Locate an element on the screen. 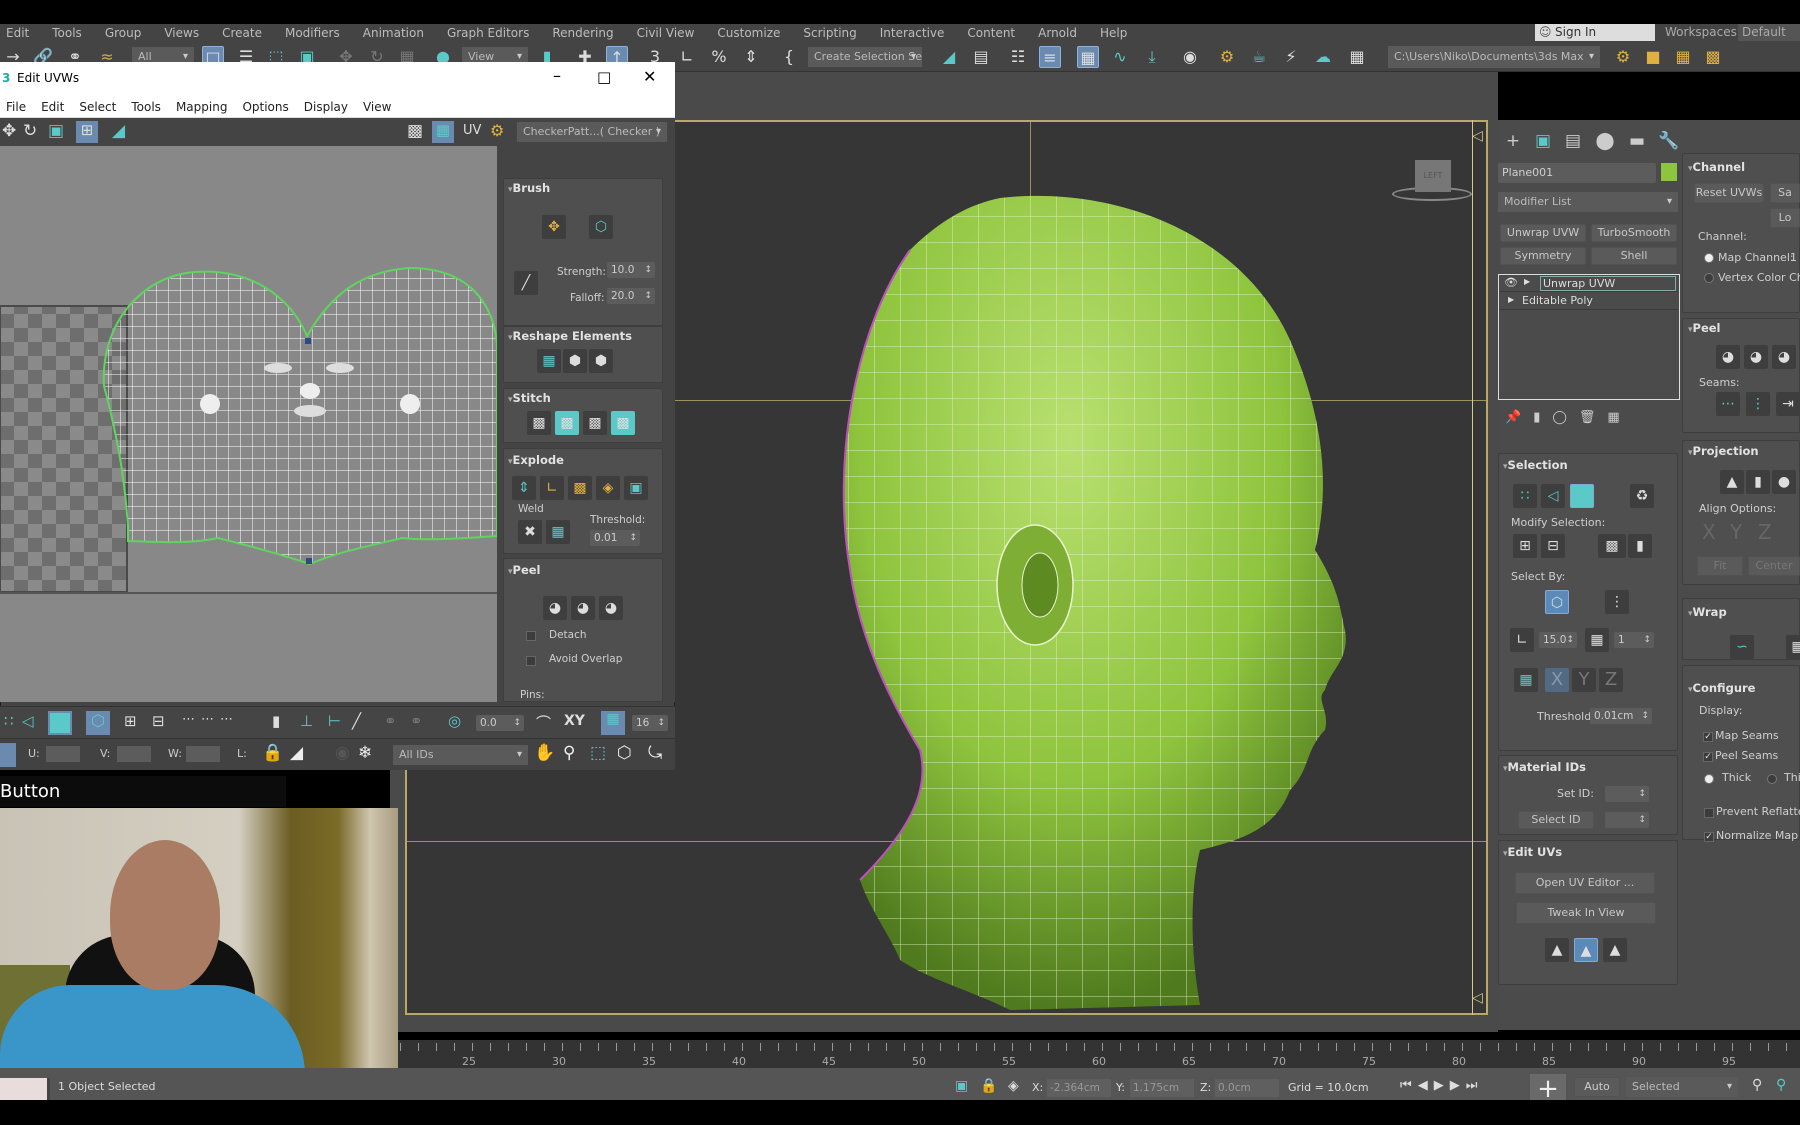 The width and height of the screenshot is (1800, 1125). angle-snap-icon: ∟ is located at coordinates (687, 57).